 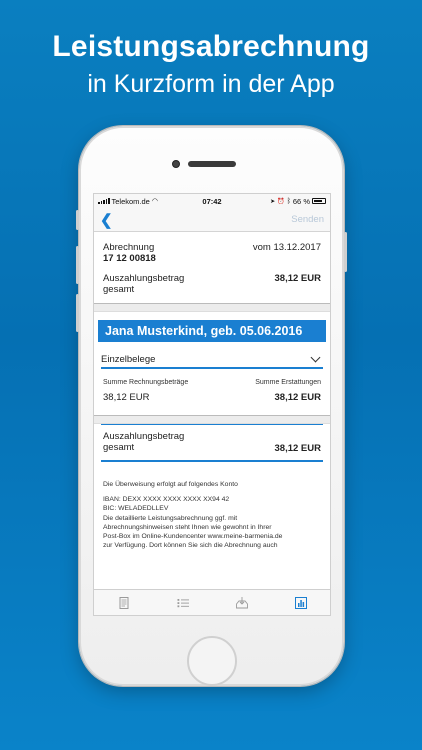 What do you see at coordinates (212, 602) in the screenshot?
I see `tab-bar` at bounding box center [212, 602].